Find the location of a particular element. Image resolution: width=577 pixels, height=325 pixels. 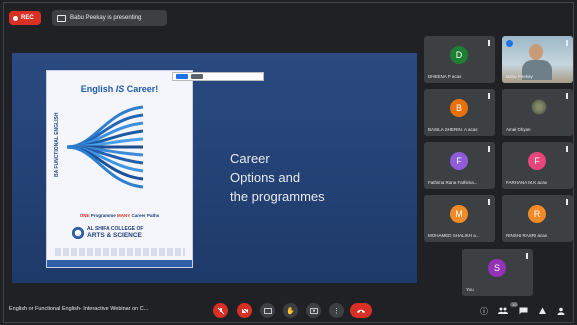

mic-off-button is located at coordinates (220, 310).